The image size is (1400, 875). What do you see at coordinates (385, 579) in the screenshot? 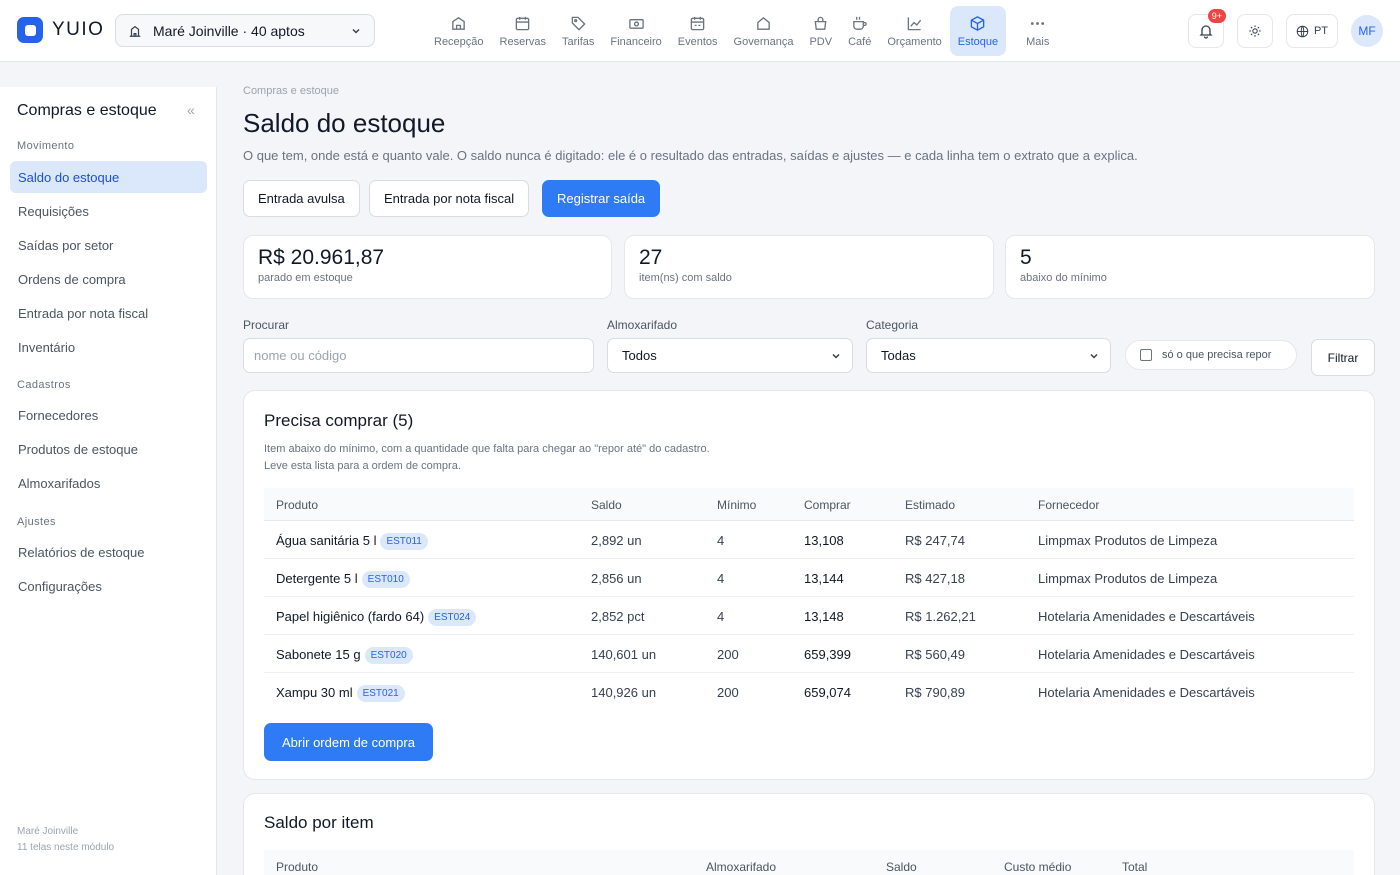
I see `product-code-badge: EST010` at bounding box center [385, 579].